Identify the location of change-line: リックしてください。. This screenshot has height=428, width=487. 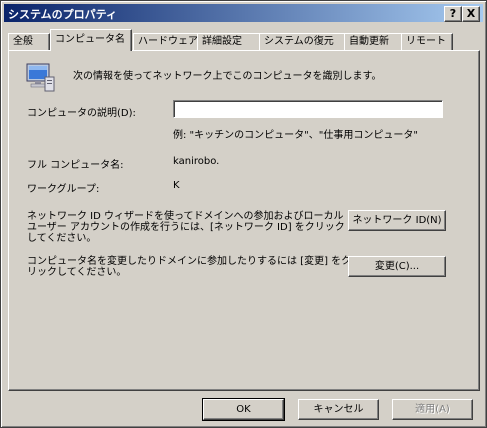
(77, 272).